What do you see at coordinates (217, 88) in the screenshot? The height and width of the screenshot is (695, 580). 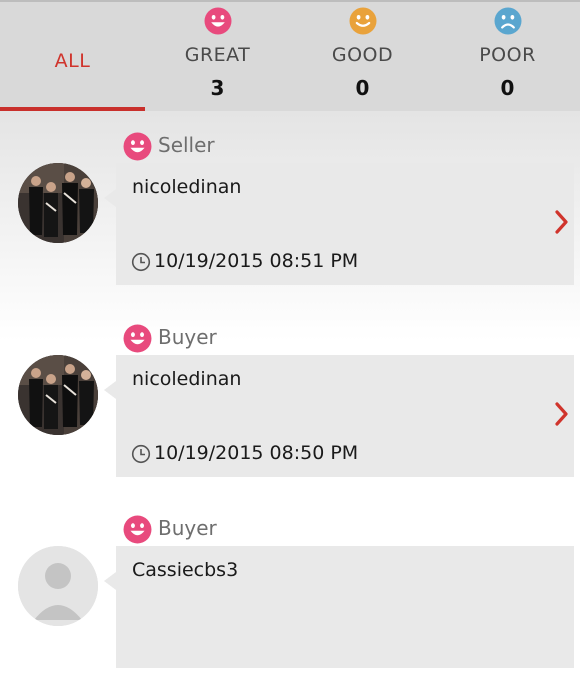 I see `tab-great-count: 3` at bounding box center [217, 88].